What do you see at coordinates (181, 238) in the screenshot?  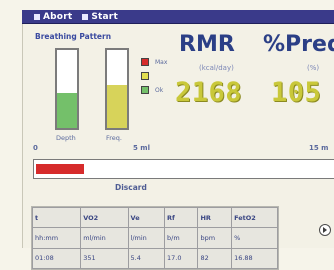 I see `table-unit: b/m` at bounding box center [181, 238].